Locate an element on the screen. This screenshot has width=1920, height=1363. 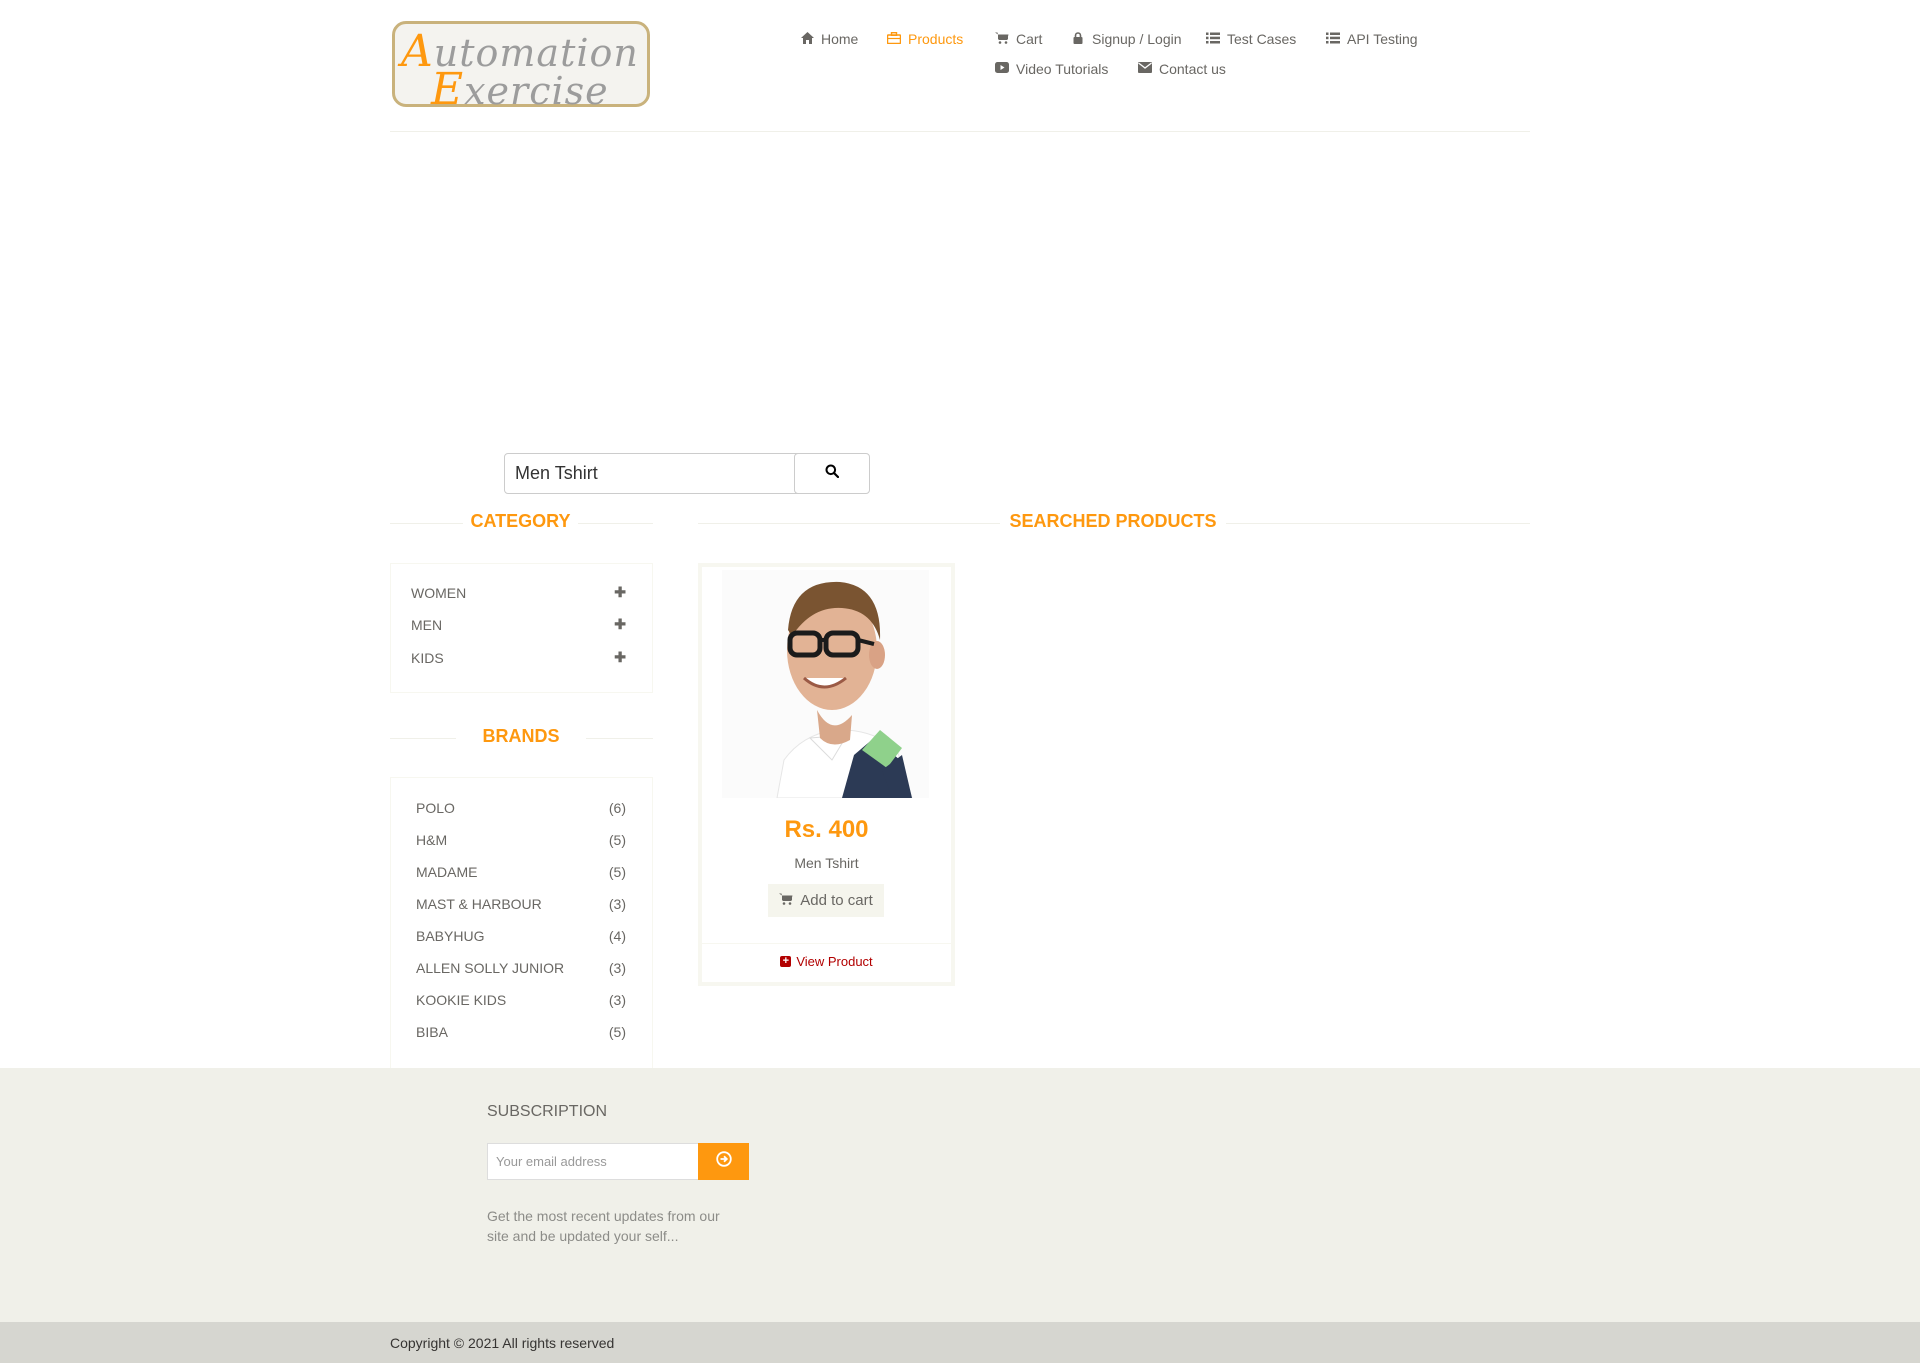
view-product-label: View Product is located at coordinates (834, 961).